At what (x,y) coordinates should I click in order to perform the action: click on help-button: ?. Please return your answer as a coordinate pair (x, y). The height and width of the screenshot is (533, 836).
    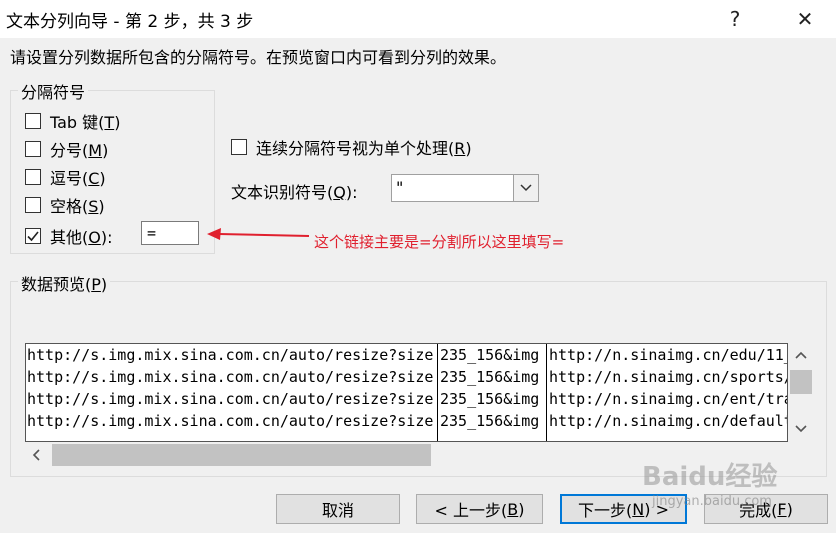
    Looking at the image, I should click on (735, 19).